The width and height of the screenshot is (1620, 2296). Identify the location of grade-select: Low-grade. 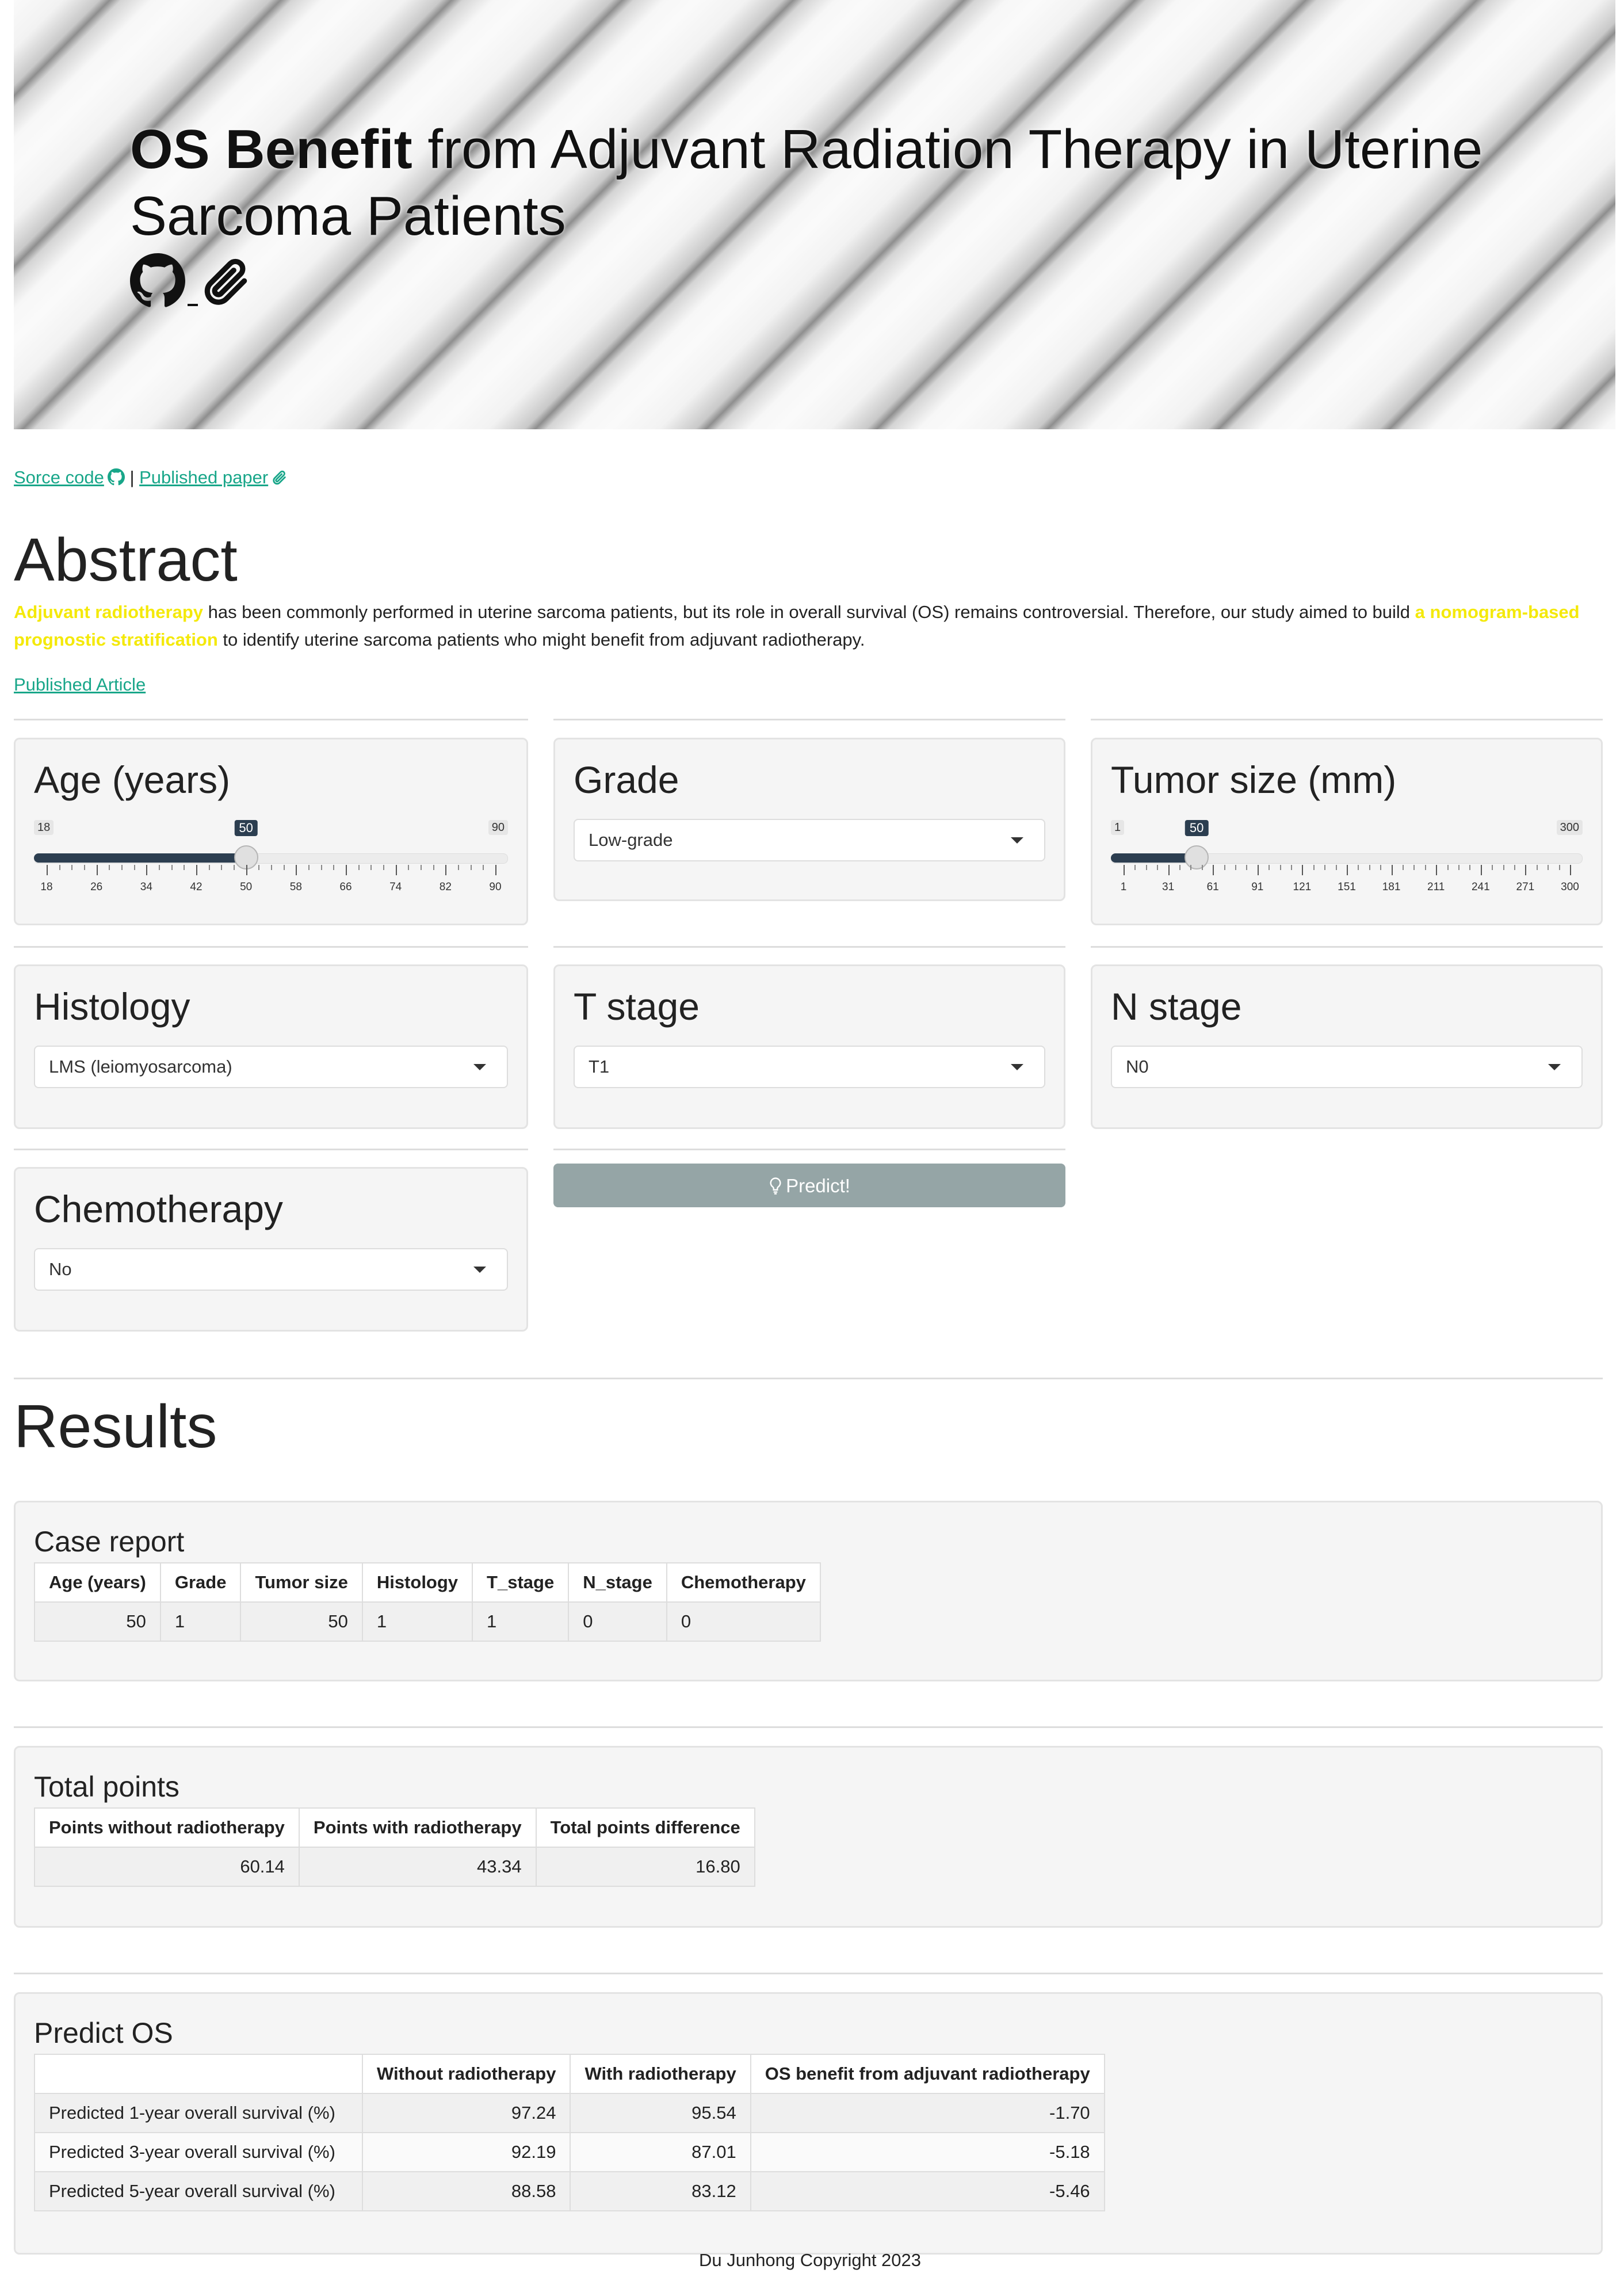
(809, 840).